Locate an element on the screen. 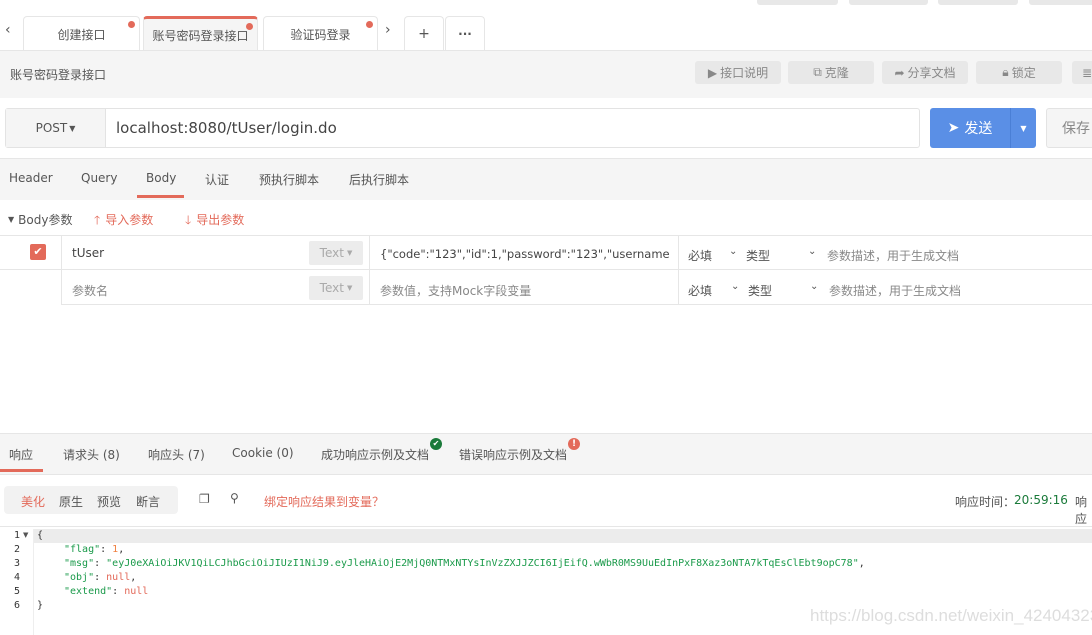  tab-auth: 认证 is located at coordinates (217, 179).